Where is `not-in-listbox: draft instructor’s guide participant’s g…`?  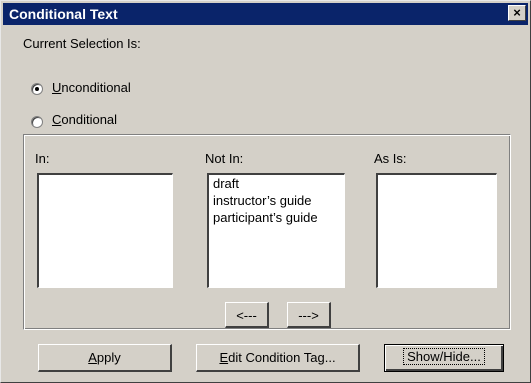
not-in-listbox: draft instructor’s guide participant’s g… is located at coordinates (276, 230).